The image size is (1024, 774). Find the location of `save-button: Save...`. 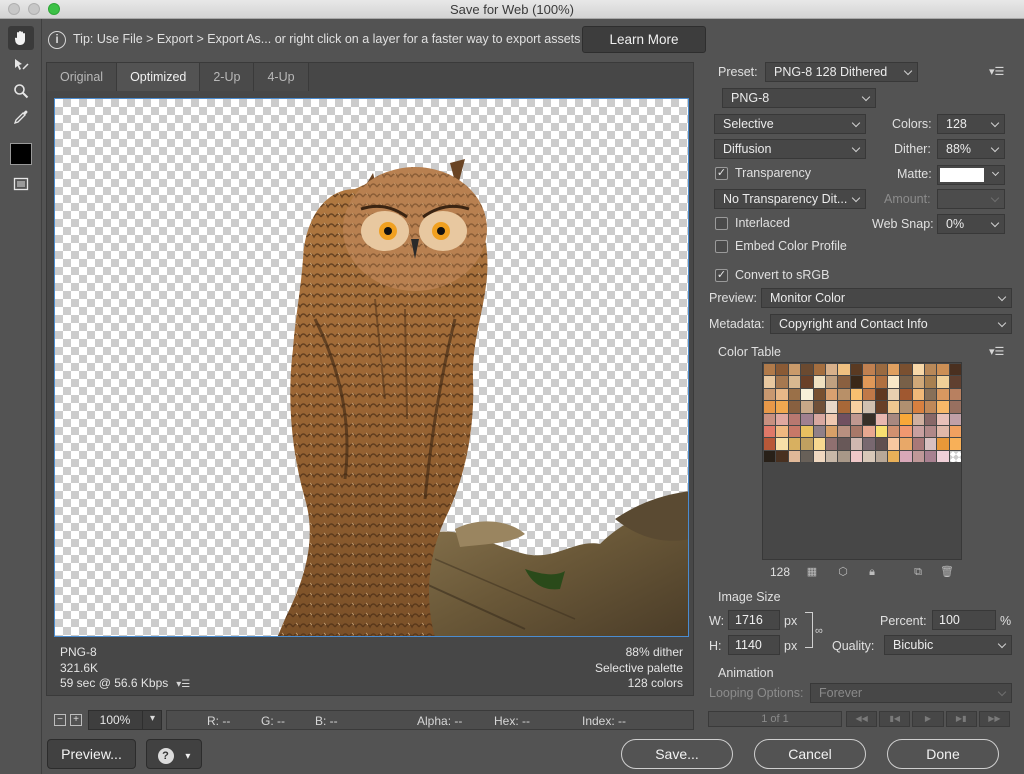

save-button: Save... is located at coordinates (677, 754).